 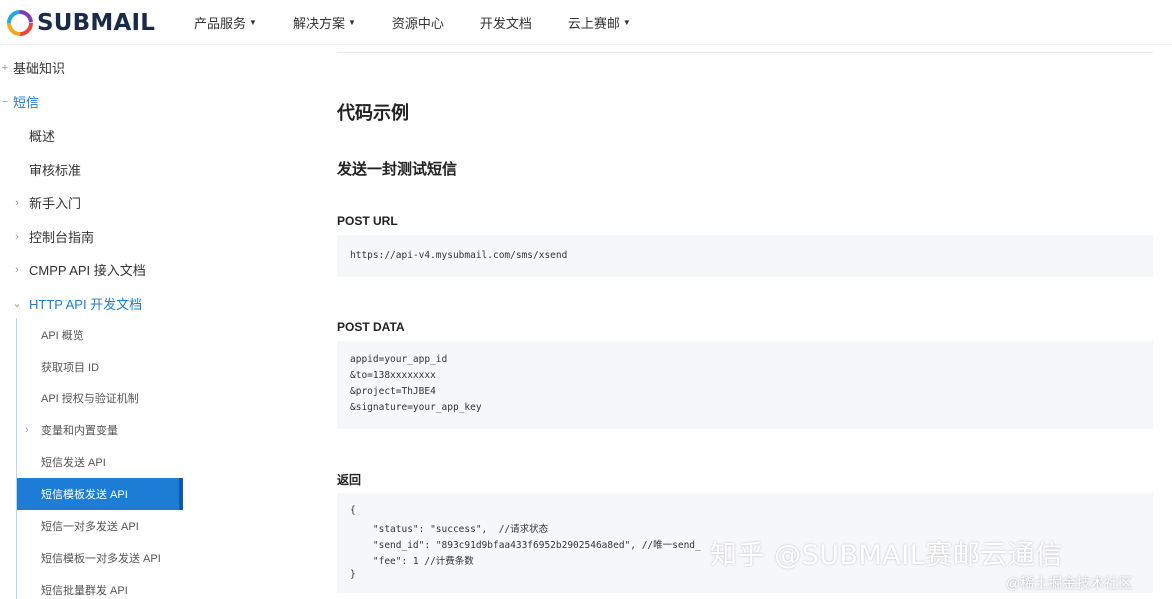 What do you see at coordinates (393, 375) in the screenshot?
I see `code-line: &to=138xxxxxxxx` at bounding box center [393, 375].